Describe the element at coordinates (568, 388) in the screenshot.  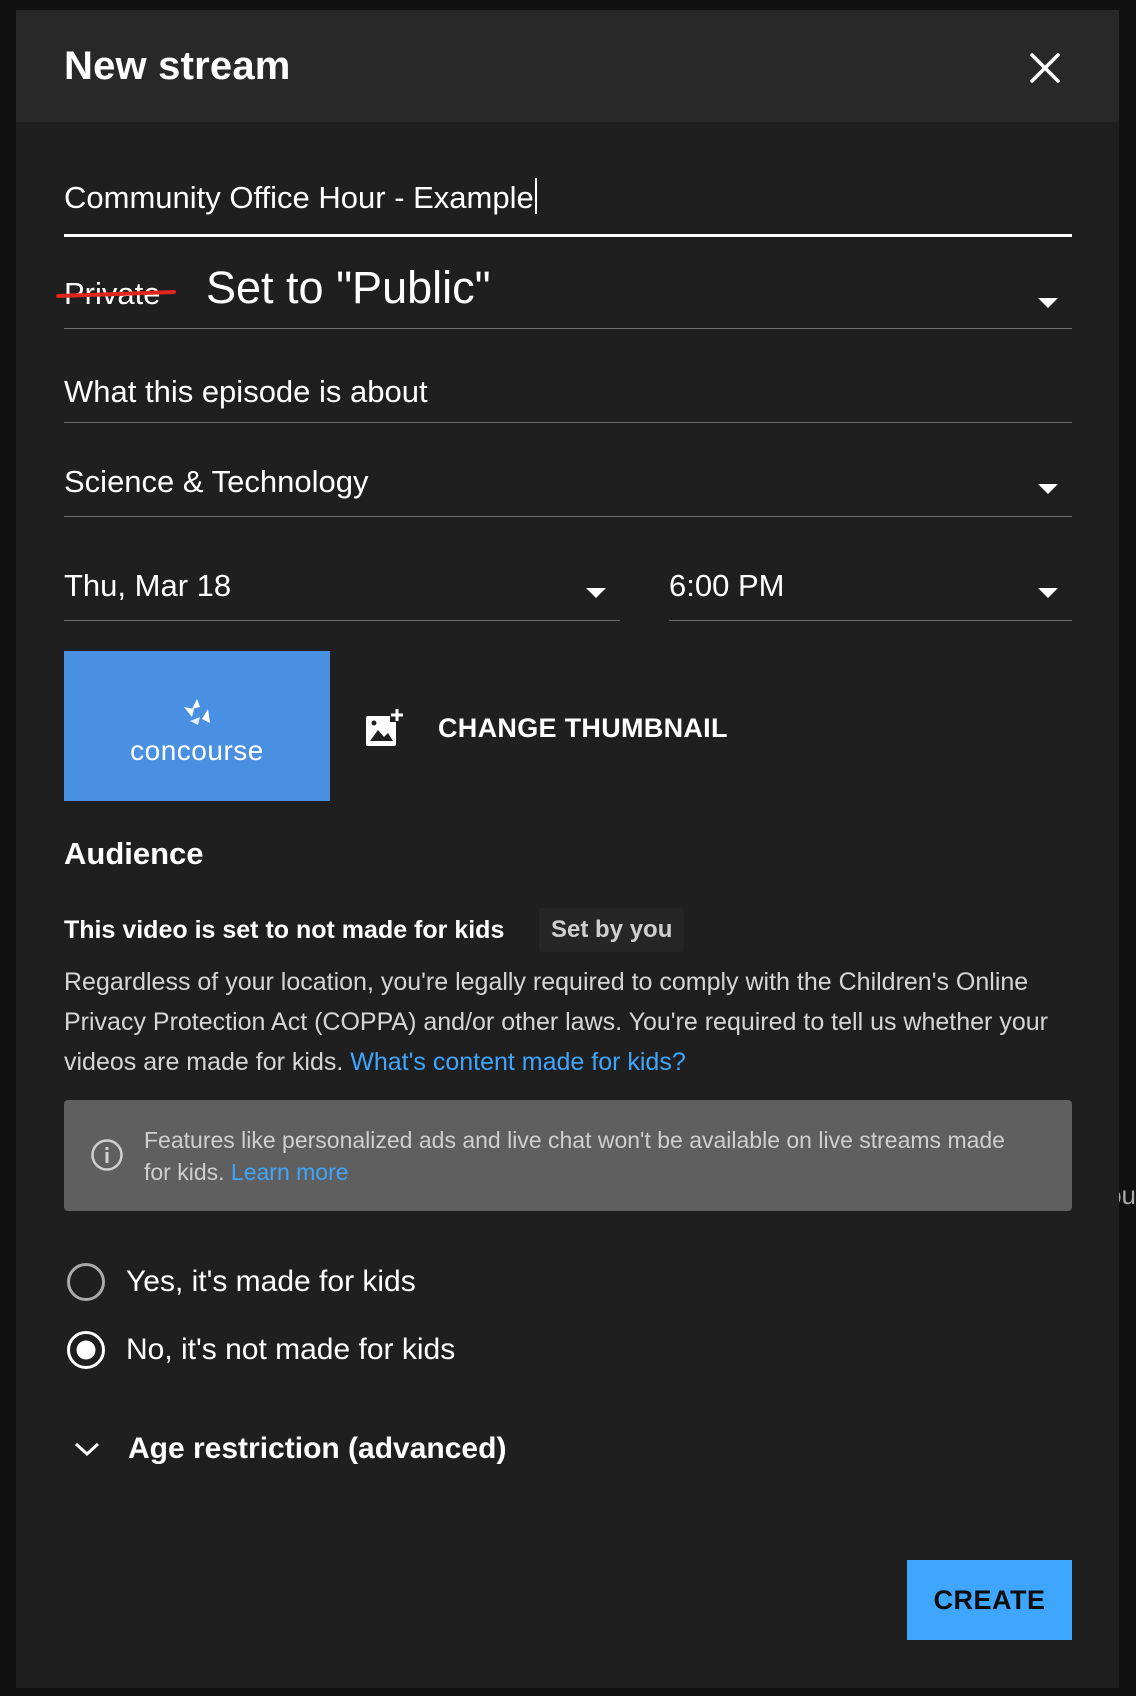
I see `description-input: What this episode is about` at that location.